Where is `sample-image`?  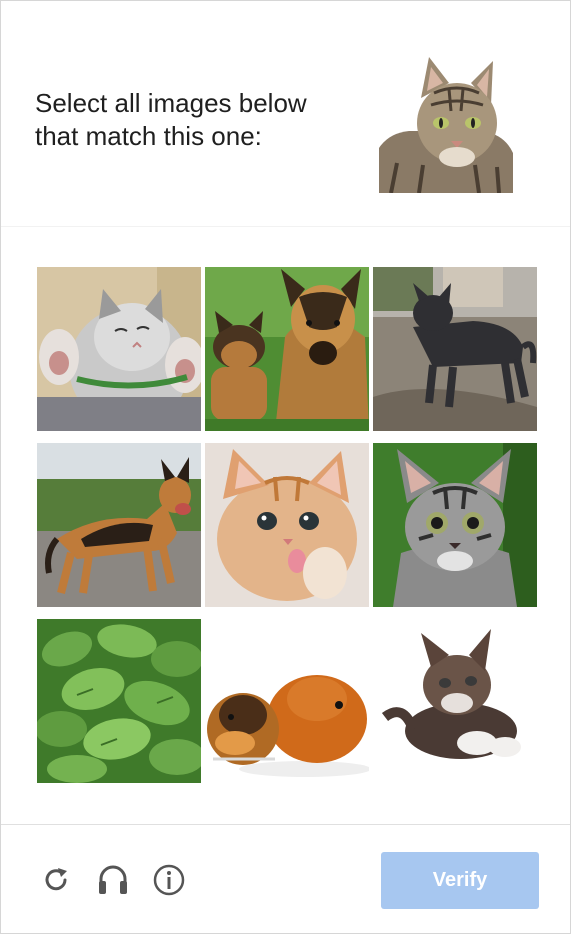 sample-image is located at coordinates (446, 123).